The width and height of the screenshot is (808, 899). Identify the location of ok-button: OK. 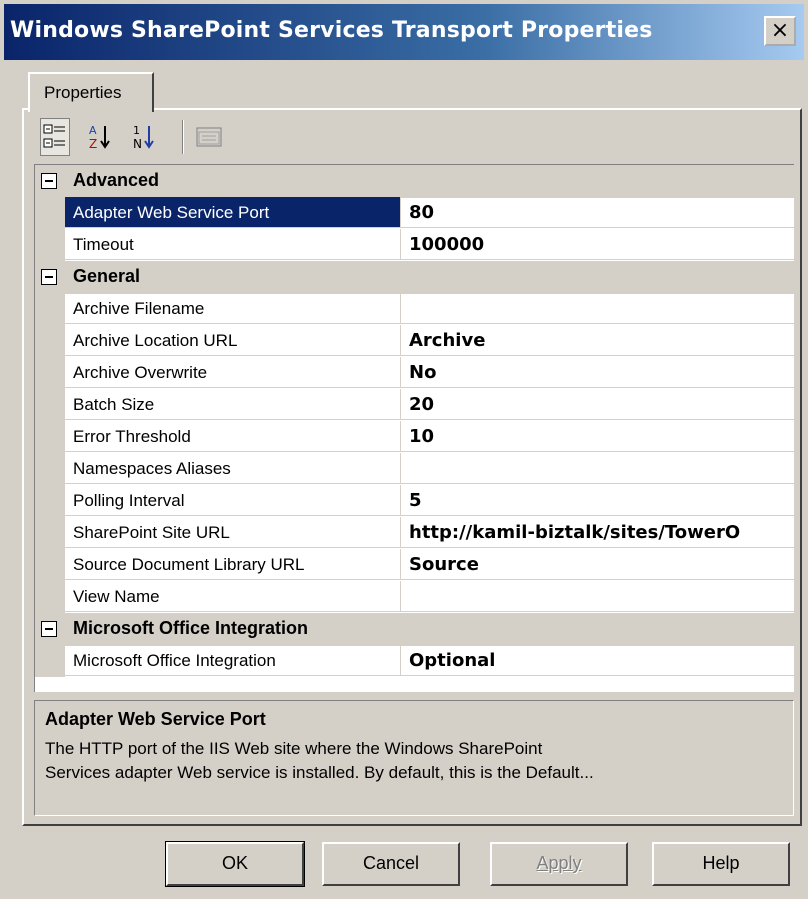
(235, 864).